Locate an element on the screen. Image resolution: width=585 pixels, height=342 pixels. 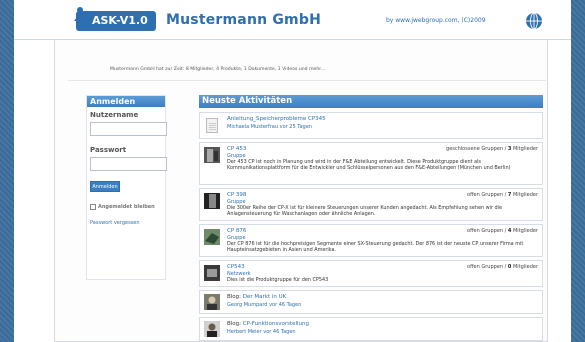
login-button: Anmelden is located at coordinates (105, 186).